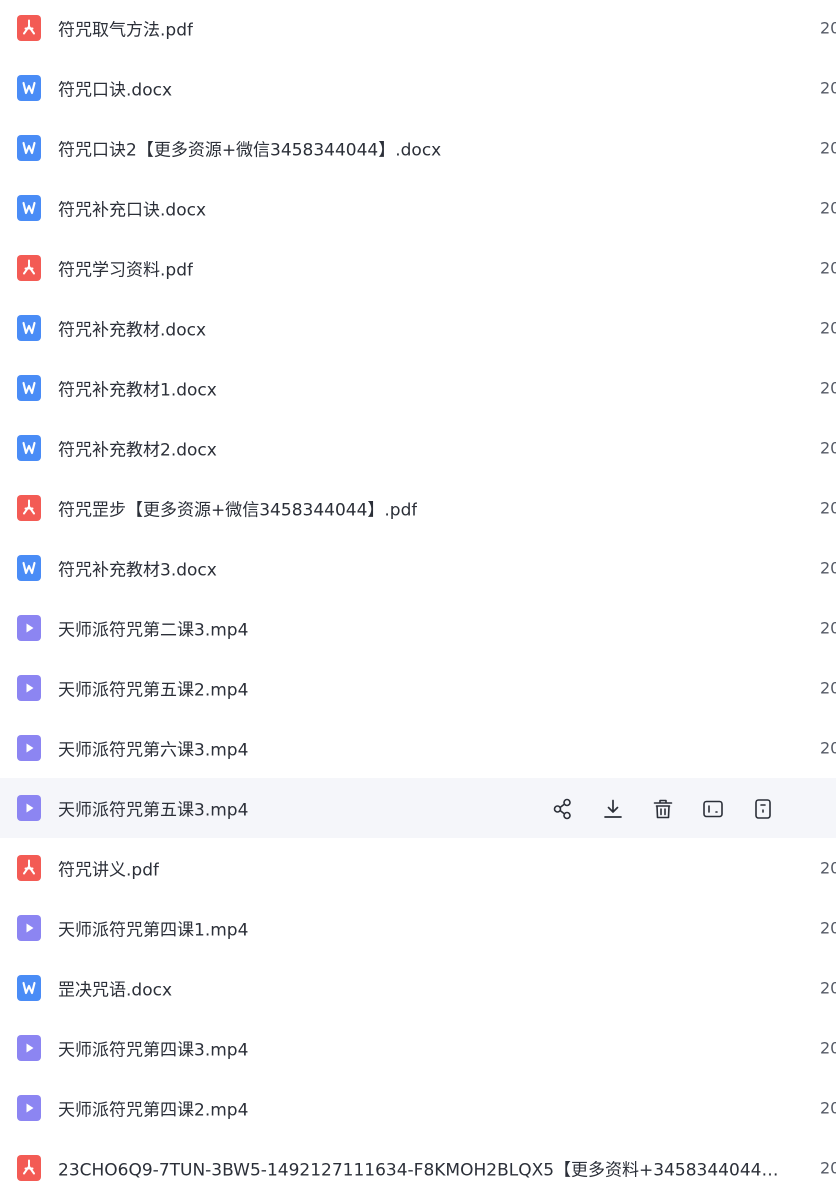  Describe the element at coordinates (418, 388) in the screenshot. I see `file-row: 符咒补充教材1.docx 20` at that location.